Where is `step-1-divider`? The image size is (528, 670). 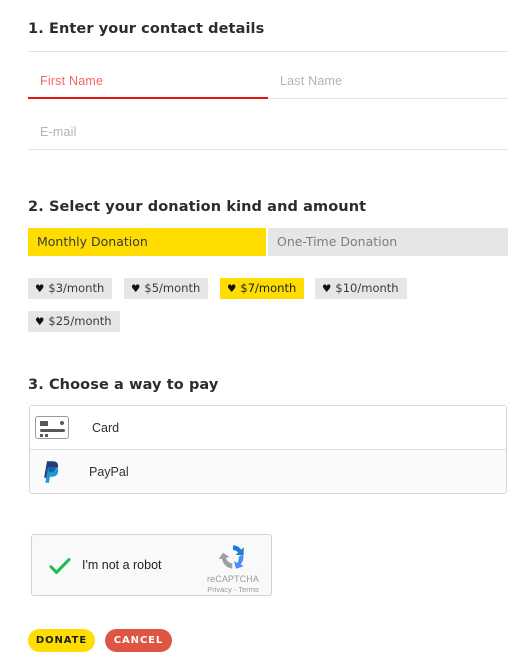
step-1-divider is located at coordinates (268, 51).